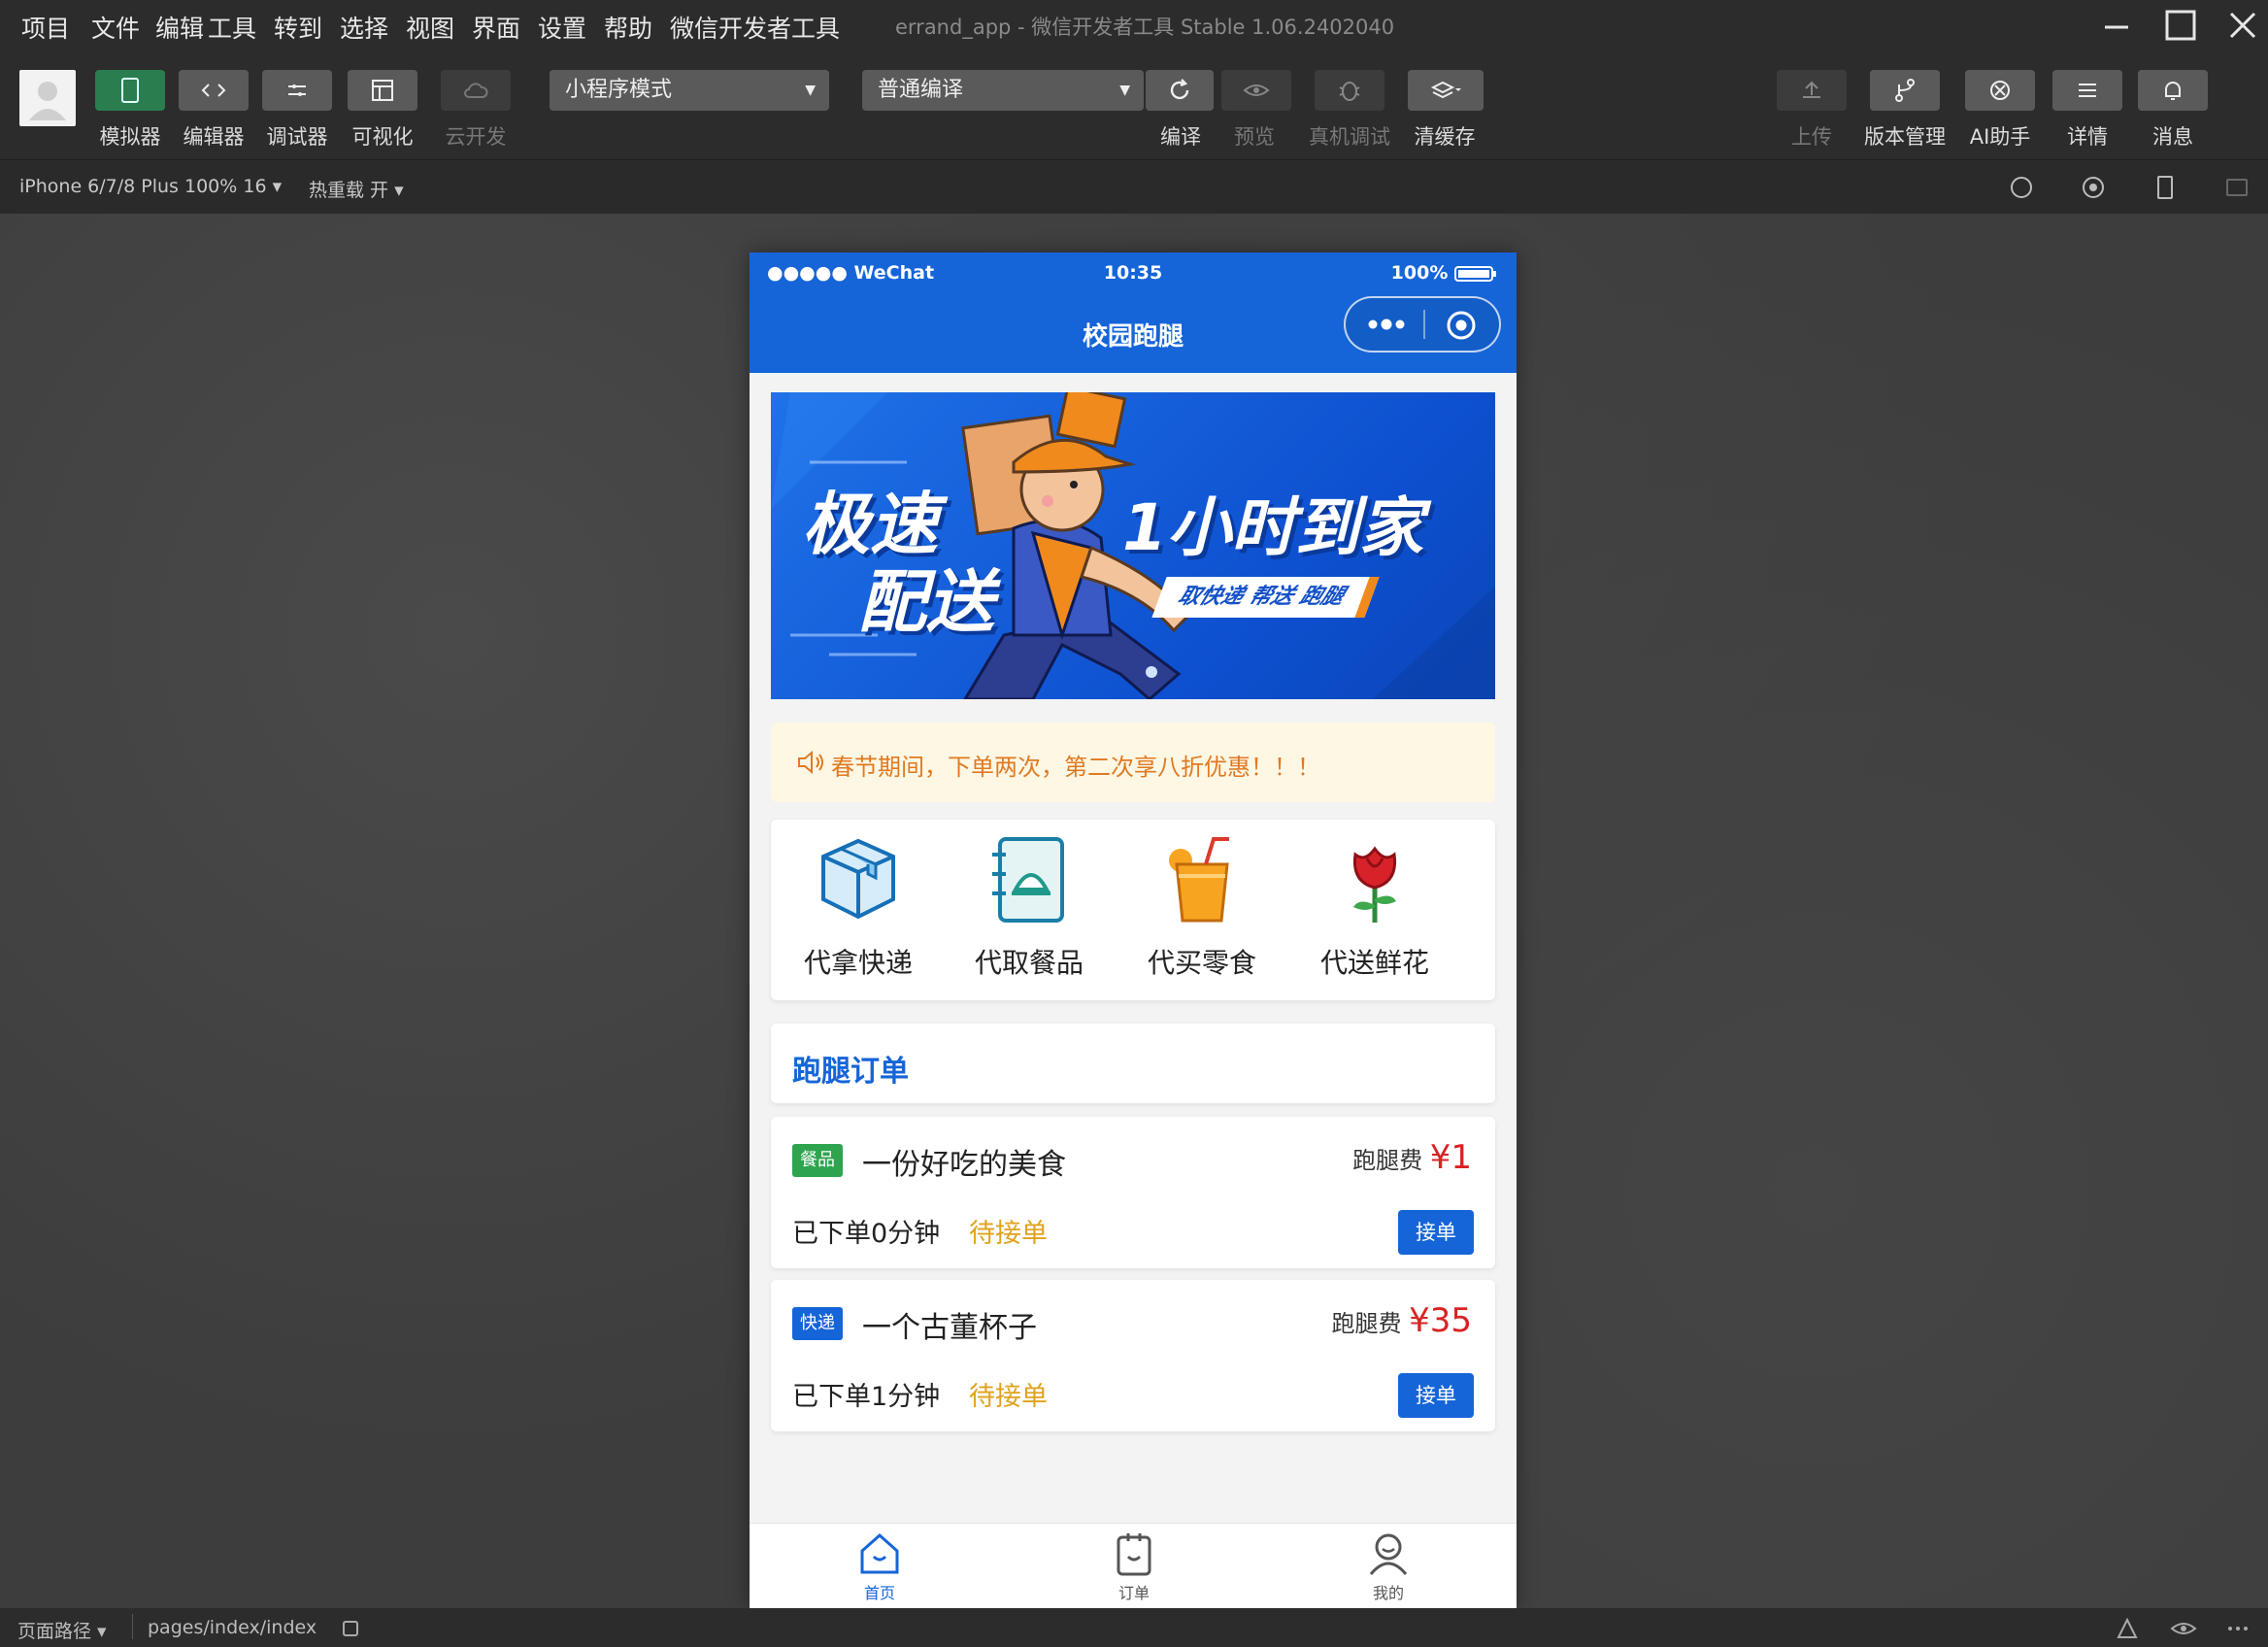 The width and height of the screenshot is (2268, 1647). I want to click on service-flowers: 代送鲜花, so click(1374, 913).